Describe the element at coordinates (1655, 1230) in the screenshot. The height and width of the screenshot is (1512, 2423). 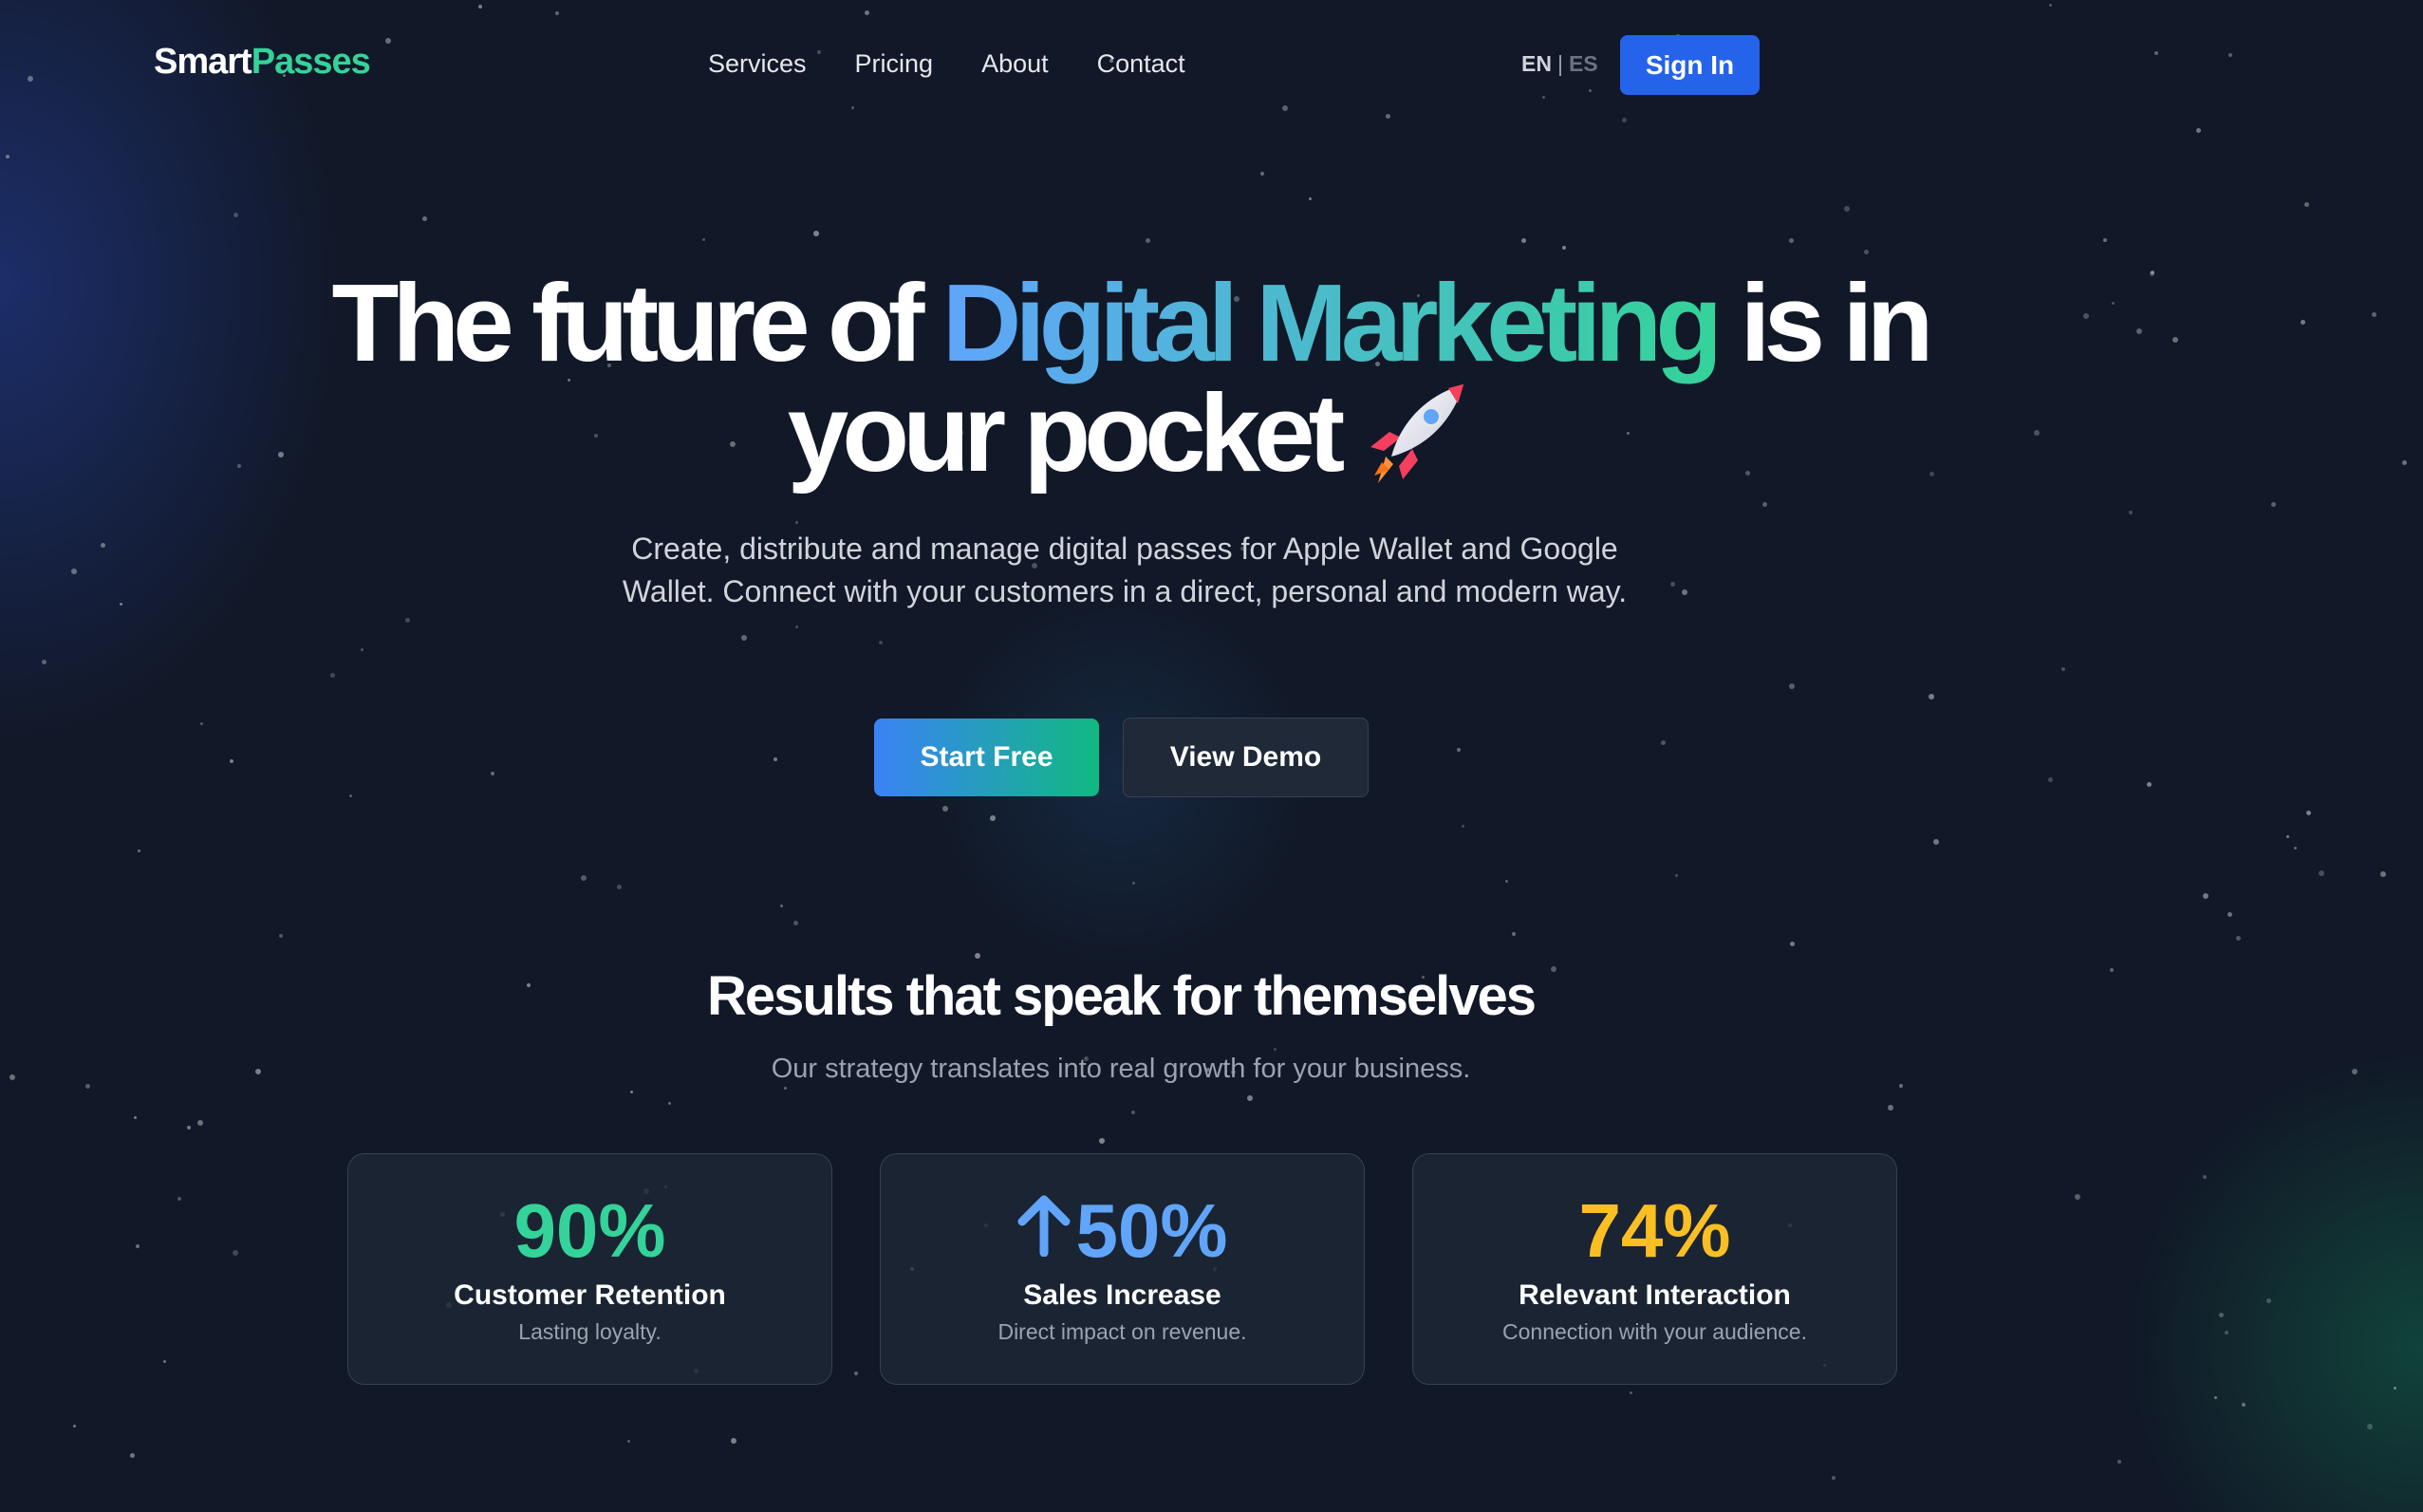
I see `stat-value: 74%` at that location.